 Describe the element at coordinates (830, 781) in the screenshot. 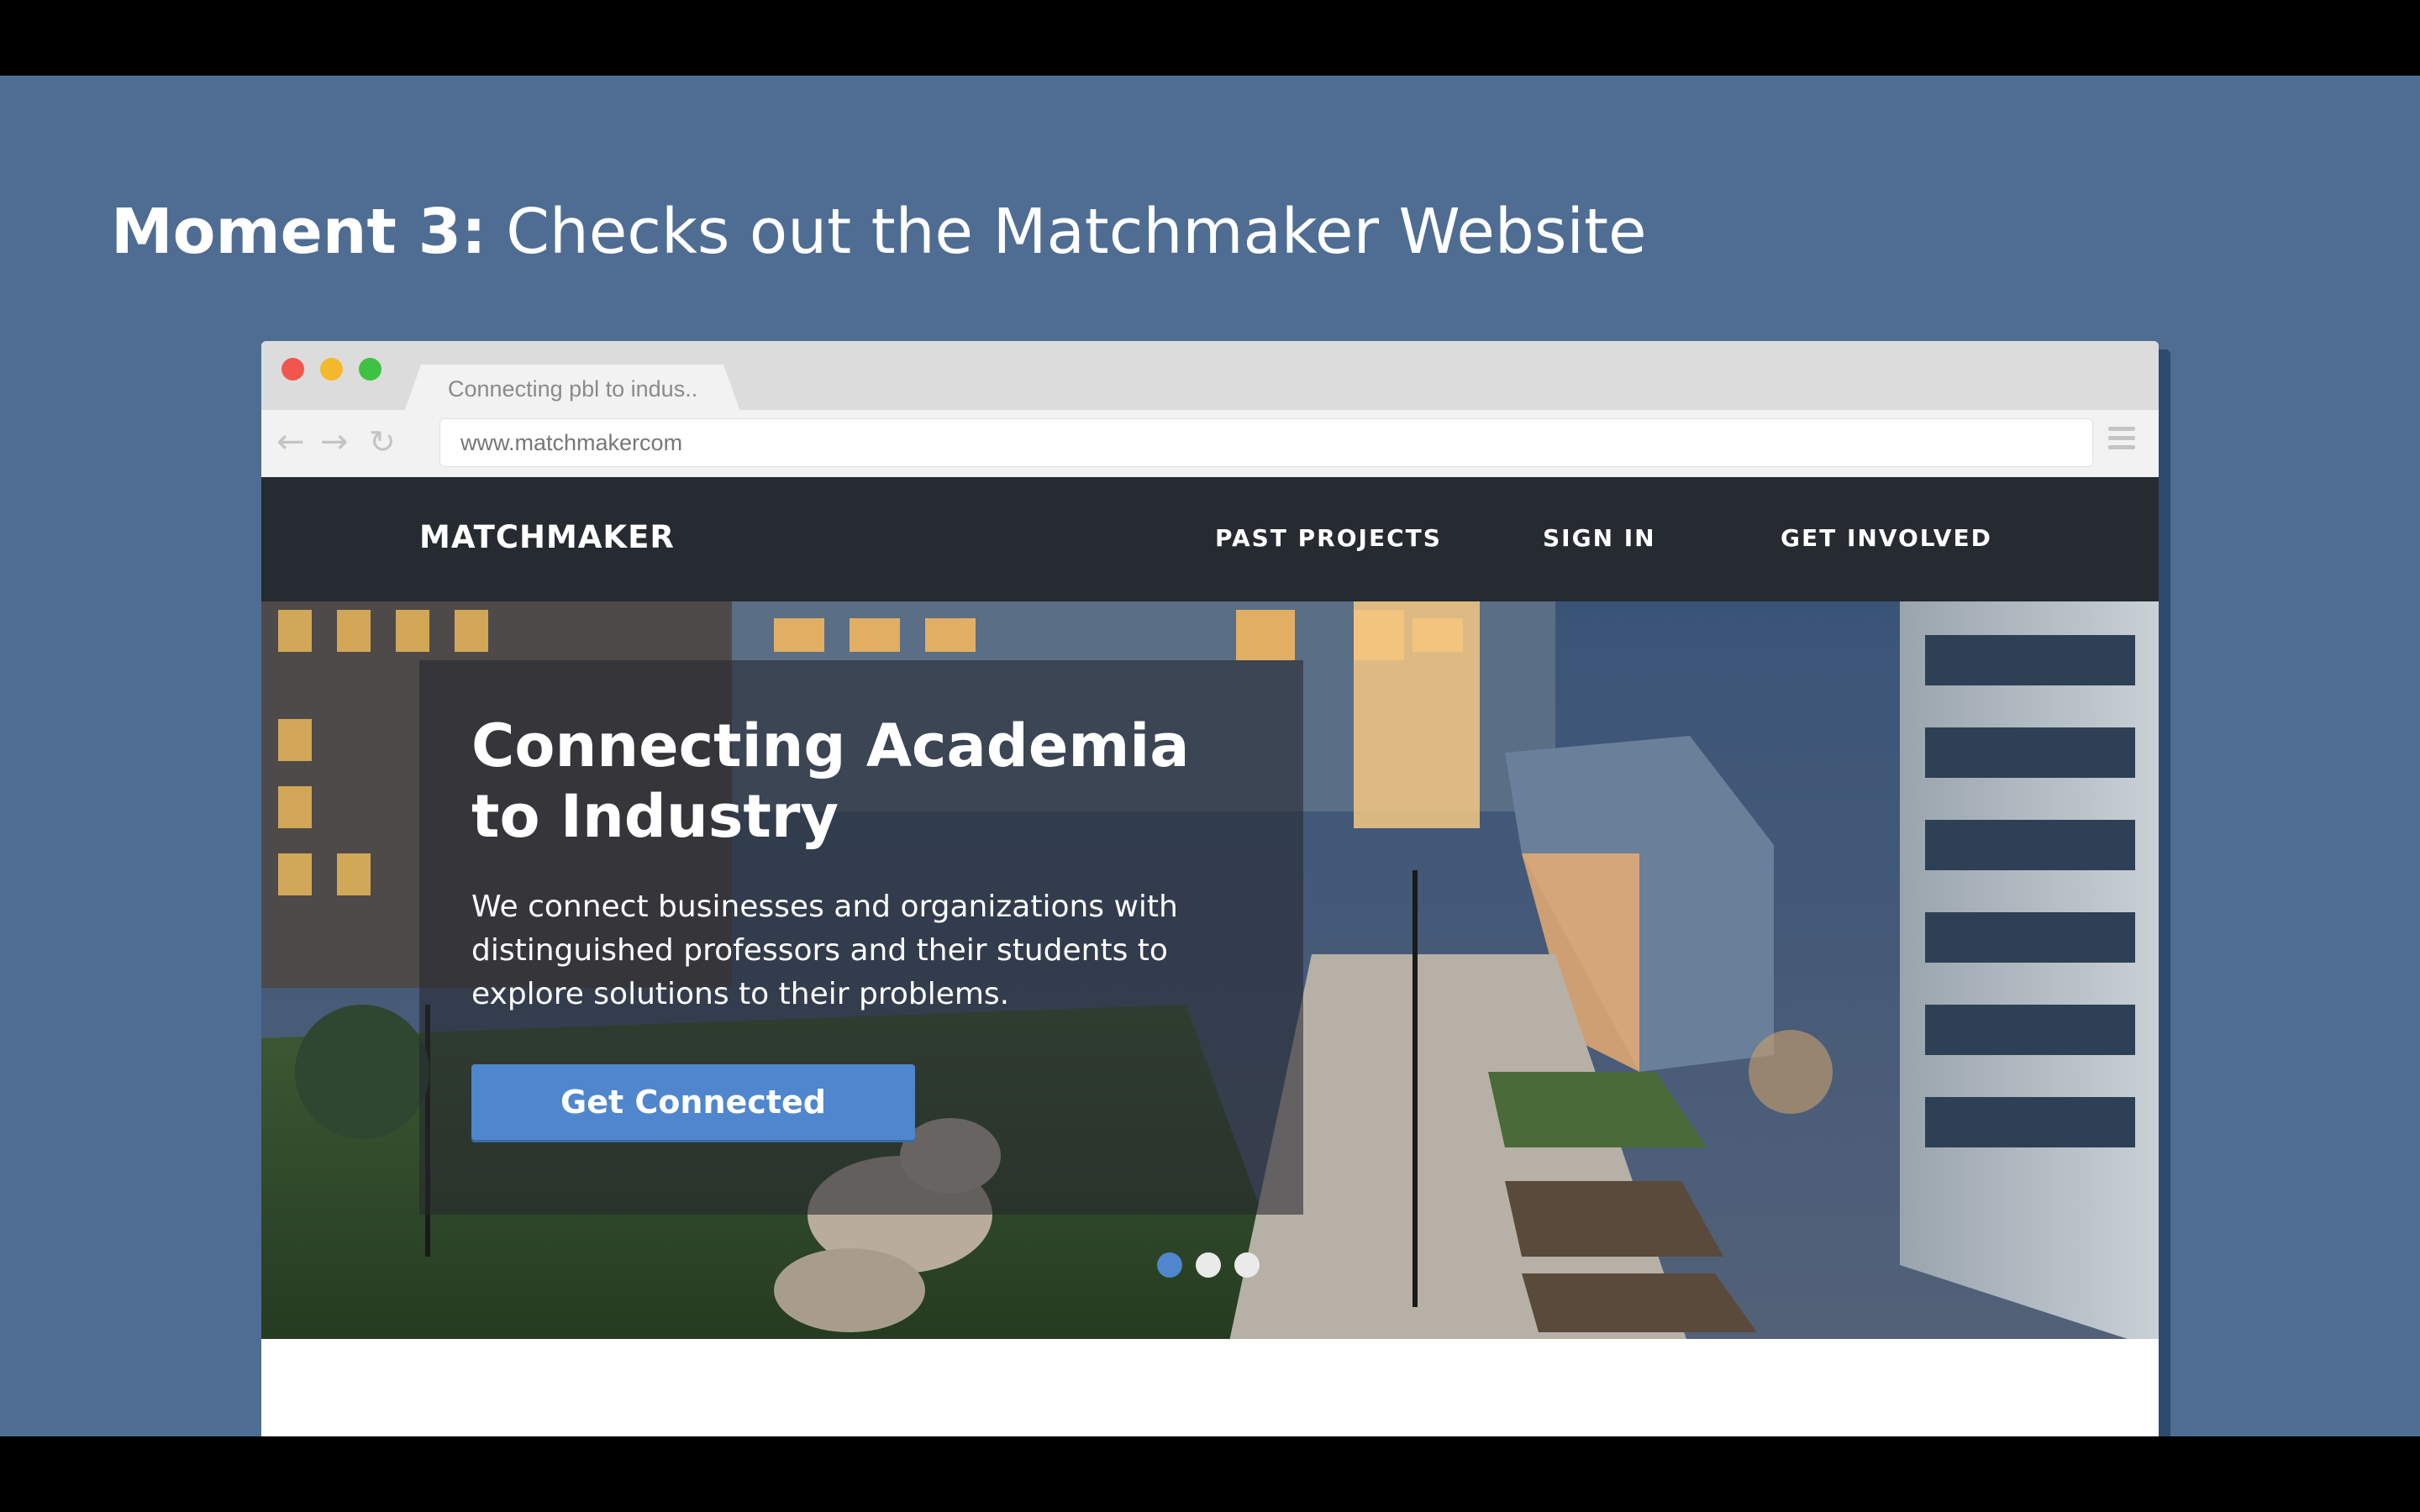

I see `hero-title: Connecting Academia to Industry` at that location.